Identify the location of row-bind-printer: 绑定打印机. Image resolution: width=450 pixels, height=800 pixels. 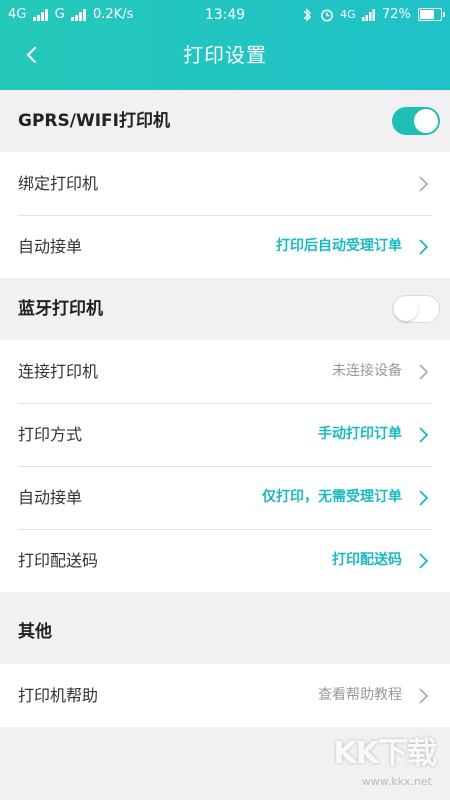
(225, 183).